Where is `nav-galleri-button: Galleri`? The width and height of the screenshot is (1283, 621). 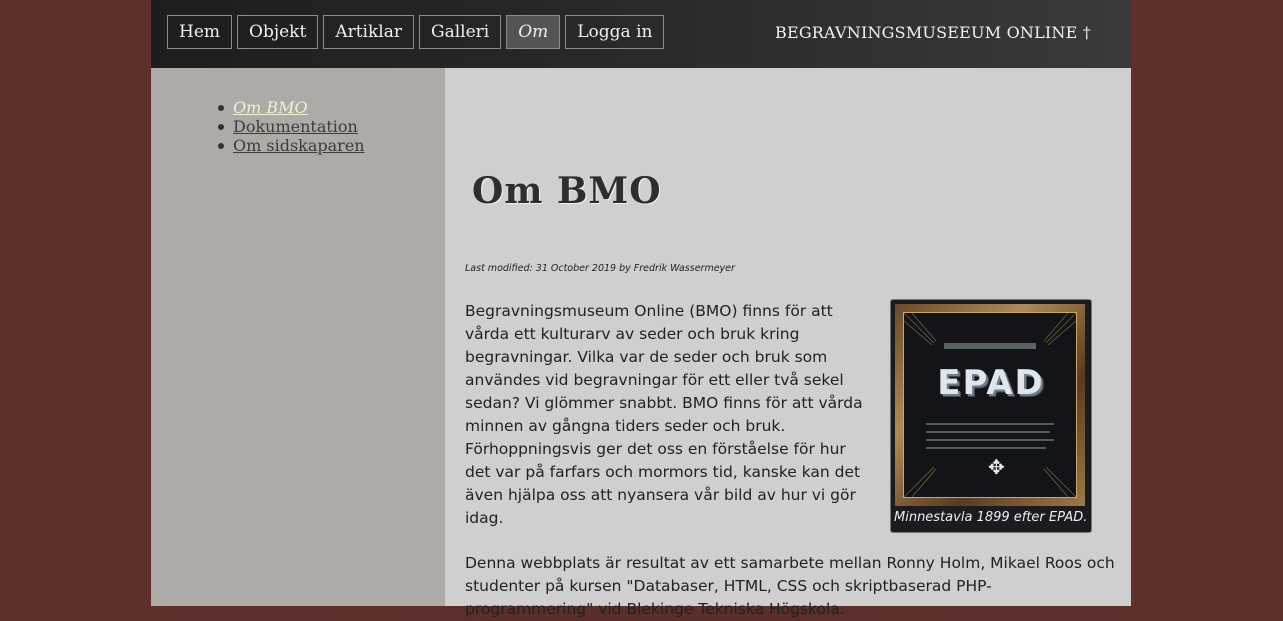 nav-galleri-button: Galleri is located at coordinates (460, 32).